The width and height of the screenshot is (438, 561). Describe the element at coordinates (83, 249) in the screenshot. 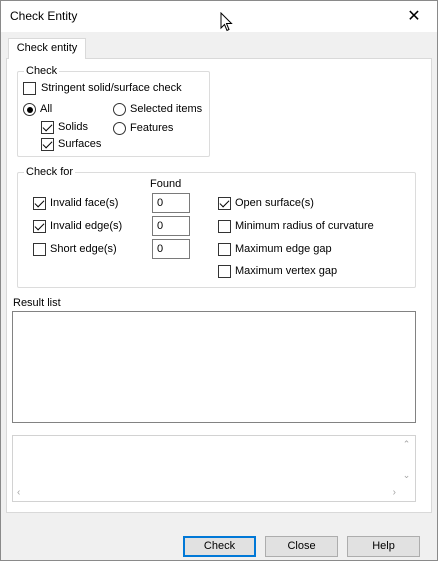

I see `short-edges-label: Short edge(s)` at that location.